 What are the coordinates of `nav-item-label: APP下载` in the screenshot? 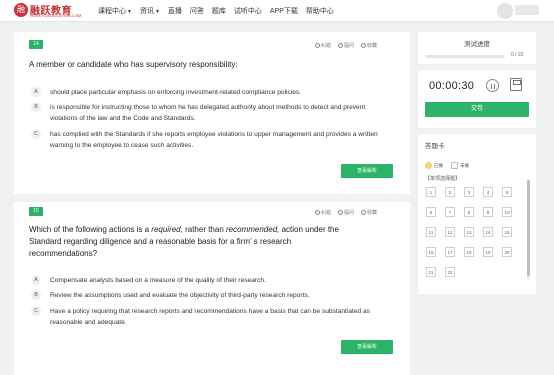 It's located at (283, 11).